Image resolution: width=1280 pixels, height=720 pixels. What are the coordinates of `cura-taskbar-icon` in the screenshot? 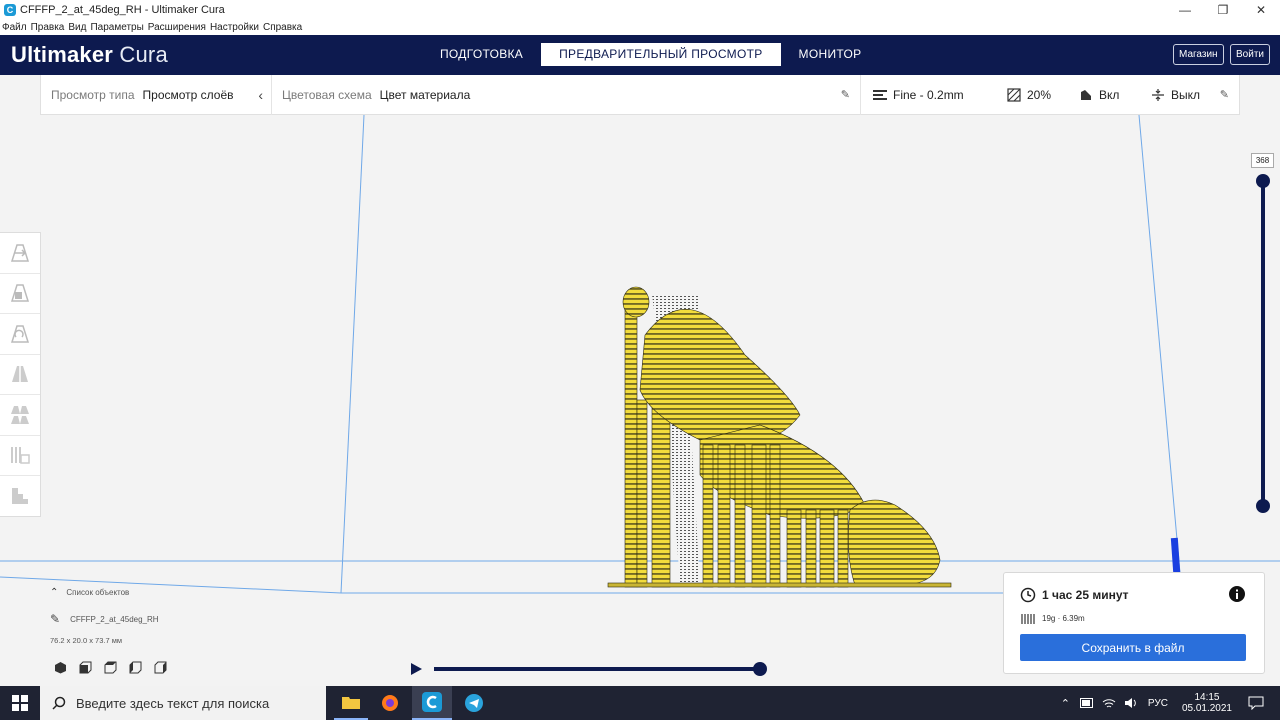 It's located at (432, 703).